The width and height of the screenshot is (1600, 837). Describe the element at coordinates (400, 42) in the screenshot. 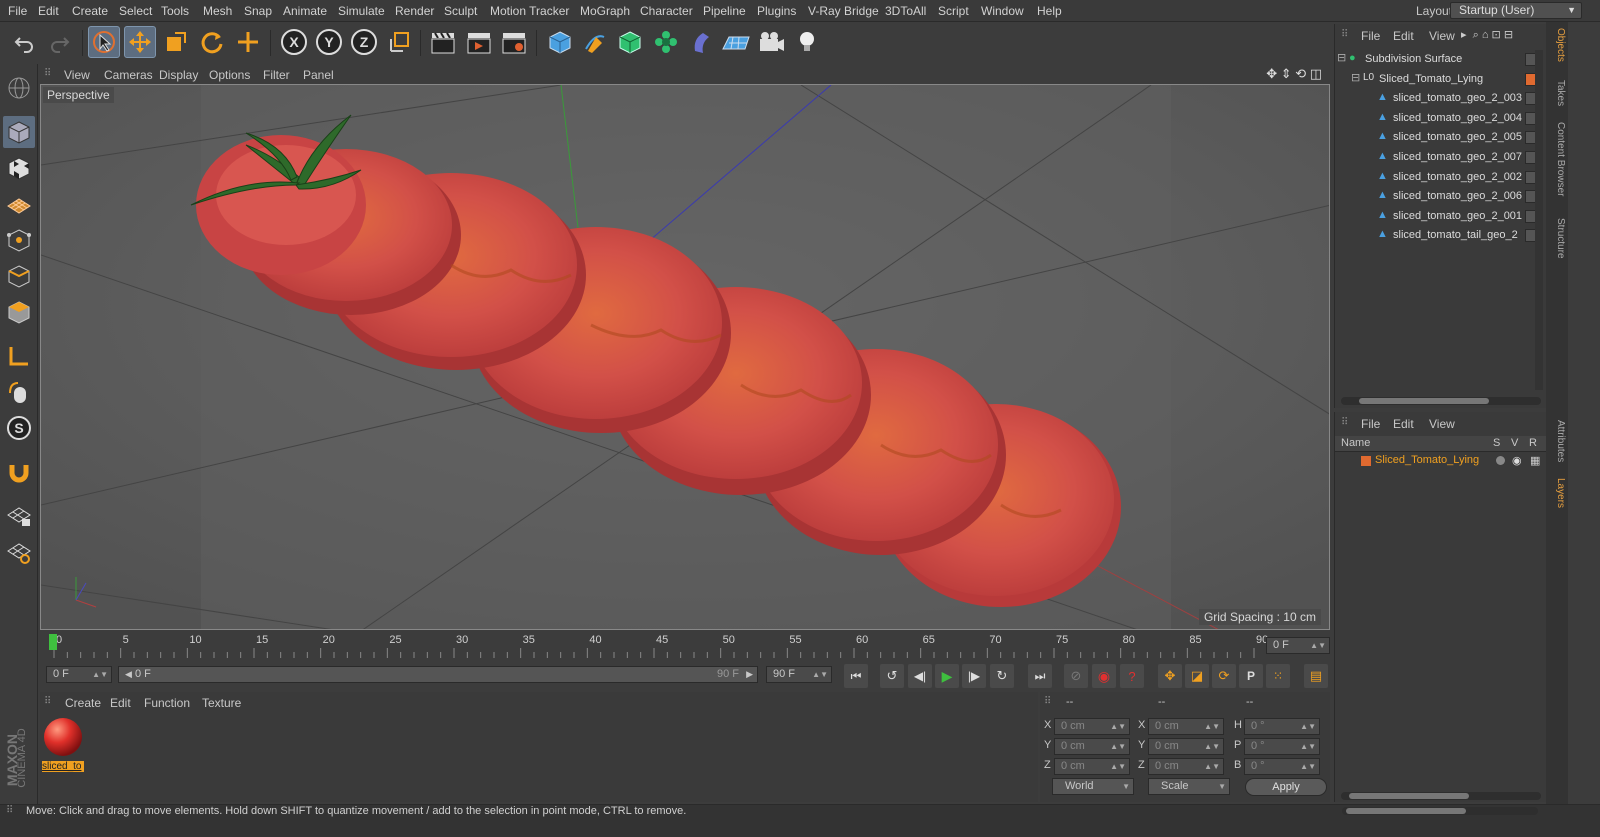

I see `coordinate-system-button` at that location.